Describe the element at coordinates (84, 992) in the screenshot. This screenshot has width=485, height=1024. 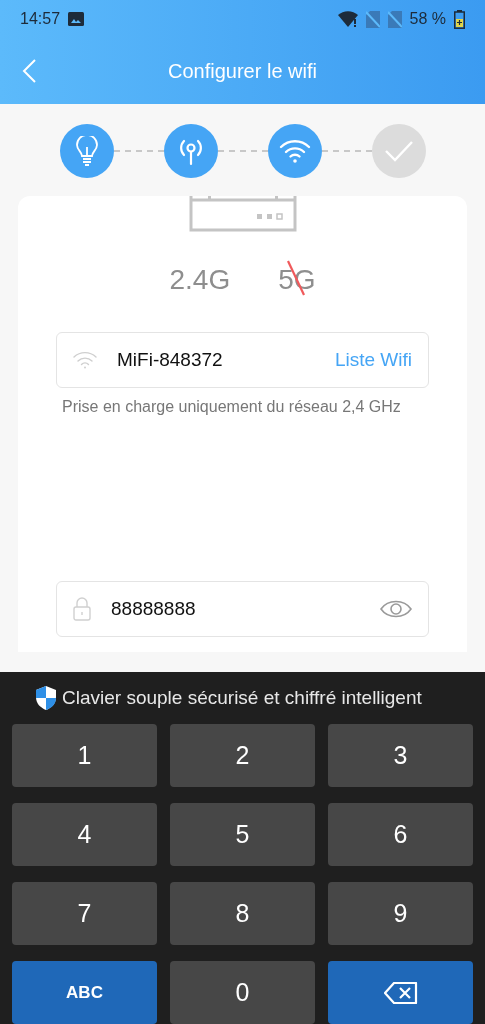
I see `mode-key: ABC` at that location.